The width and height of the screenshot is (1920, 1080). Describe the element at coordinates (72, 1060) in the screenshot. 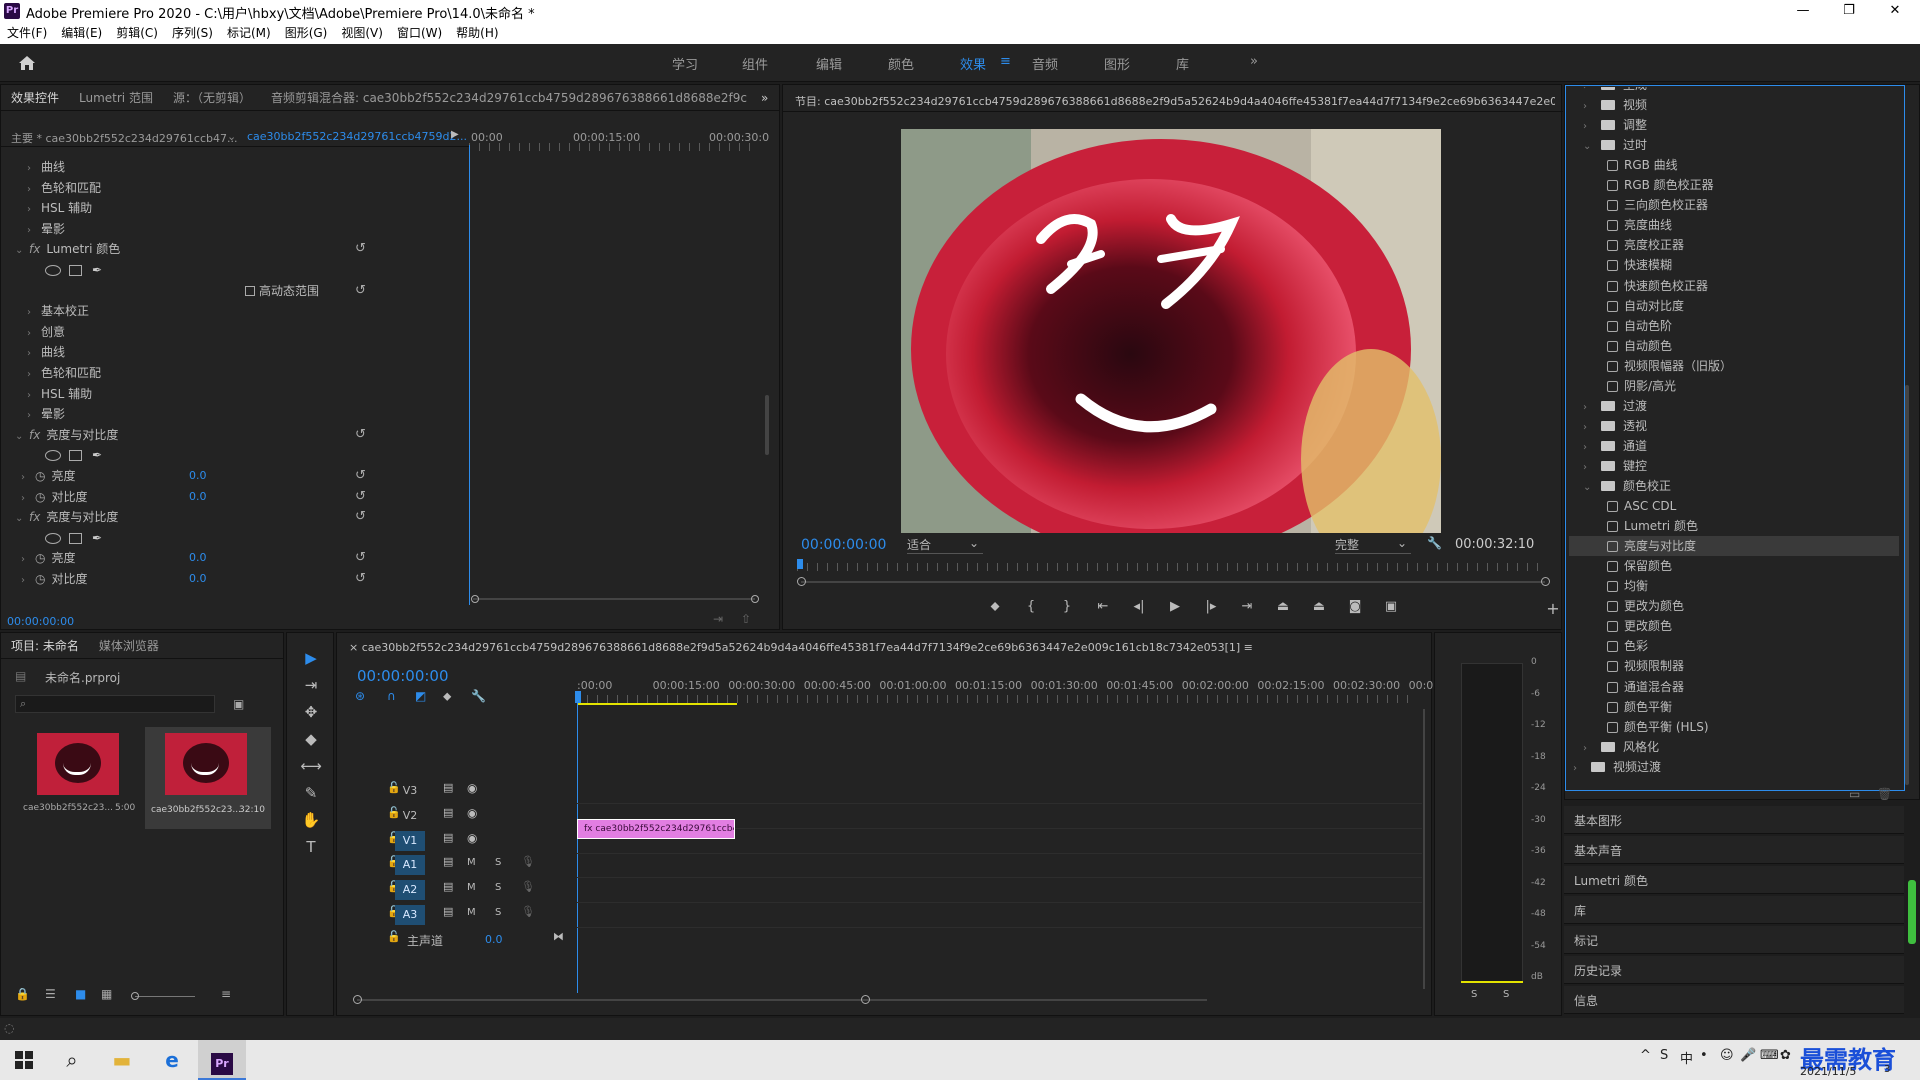

I see `search-icon: ⌕` at that location.